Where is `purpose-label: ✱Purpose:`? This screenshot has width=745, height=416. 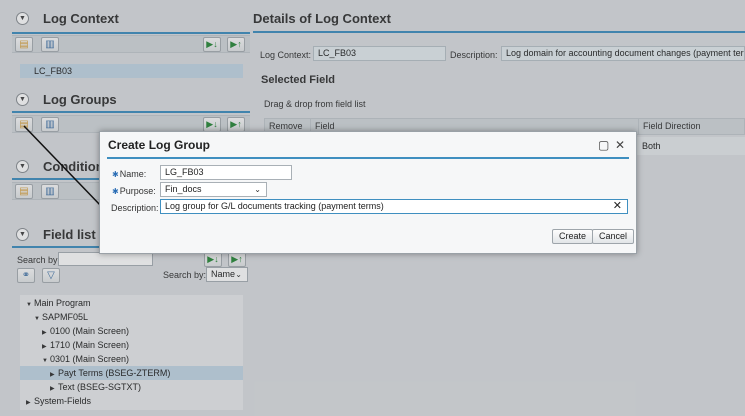
purpose-label: ✱Purpose: is located at coordinates (134, 191).